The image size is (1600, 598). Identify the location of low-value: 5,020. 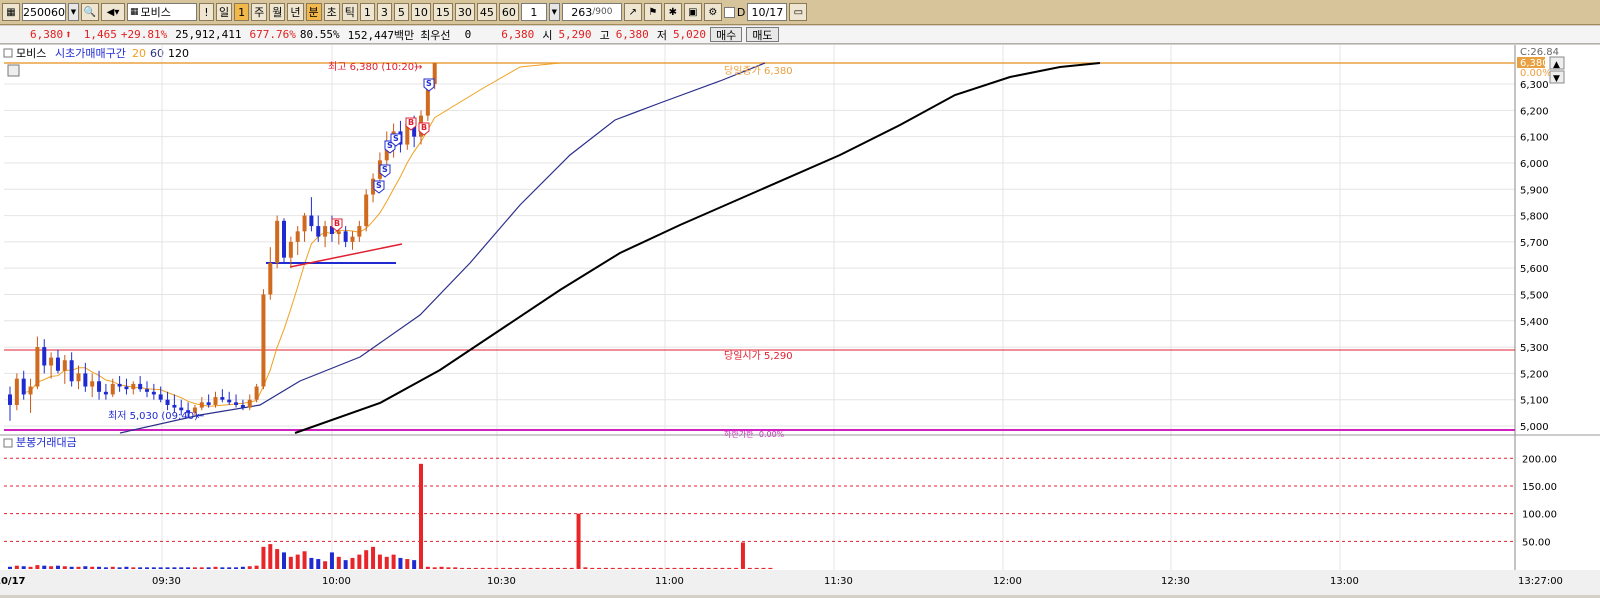
(689, 34).